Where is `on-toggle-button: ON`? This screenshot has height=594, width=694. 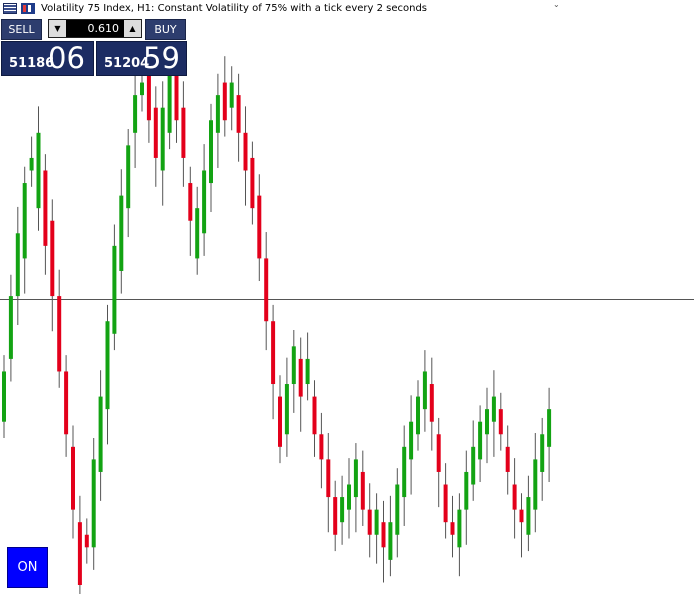
on-toggle-button: ON is located at coordinates (27, 567).